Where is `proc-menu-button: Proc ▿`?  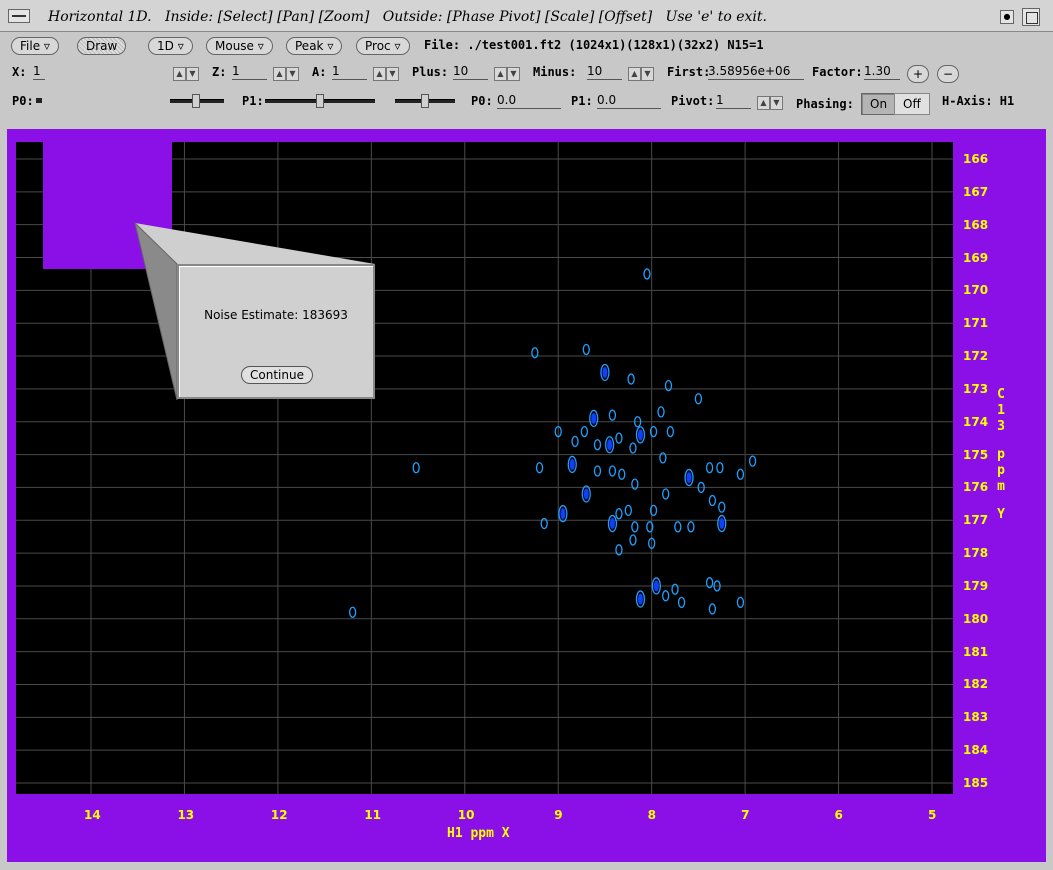 proc-menu-button: Proc ▿ is located at coordinates (383, 46).